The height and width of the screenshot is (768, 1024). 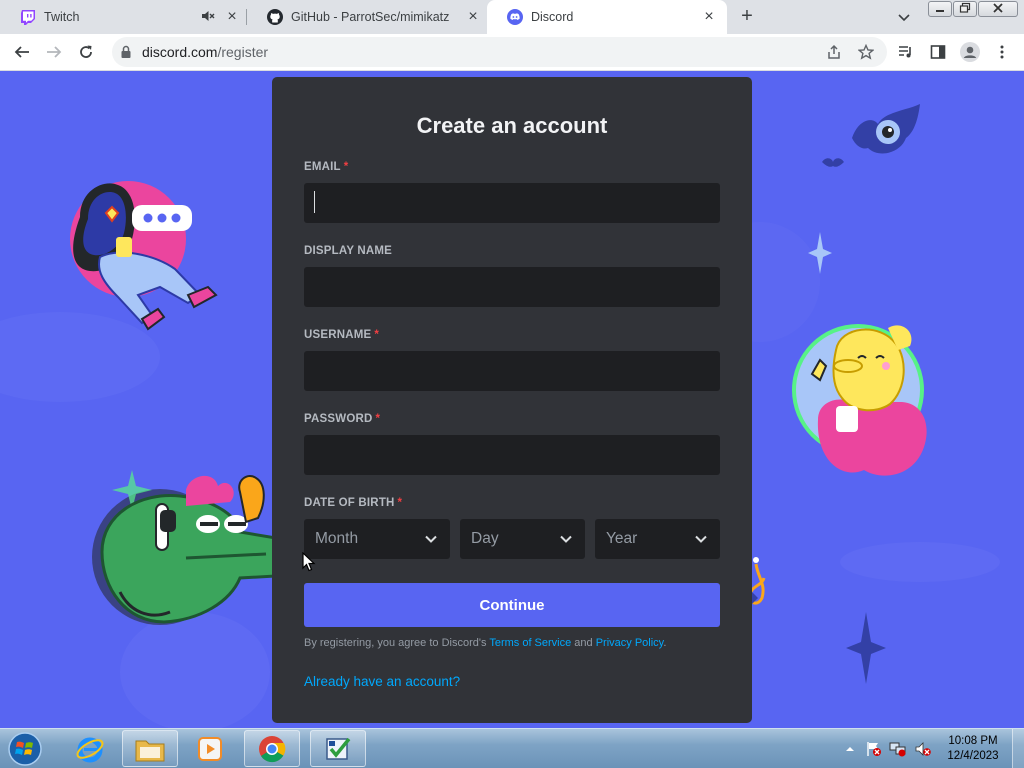 I want to click on internet-explorer-icon, so click(x=90, y=749).